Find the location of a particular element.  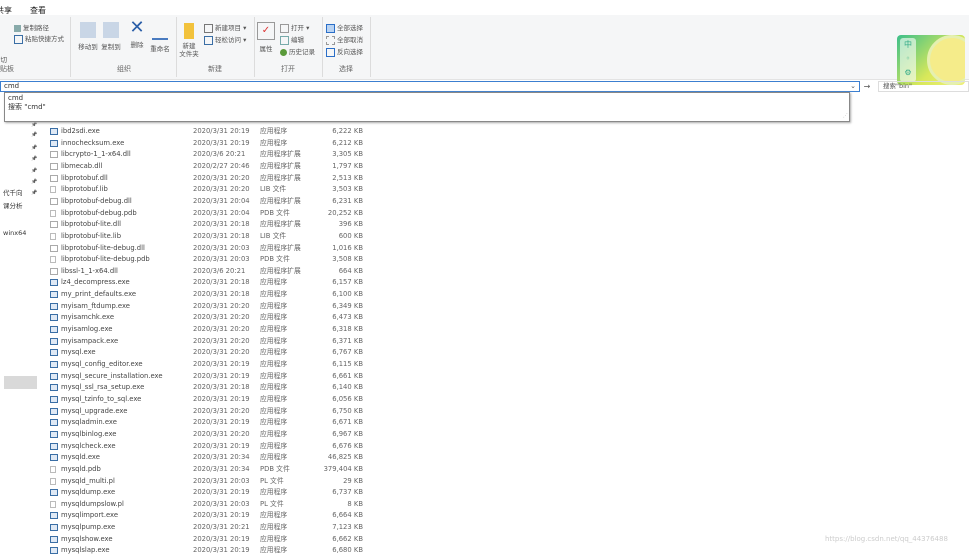

file-row: myisamchk.exe 2020/3/31 20:20 应用程序 6,473 KB is located at coordinates (200, 317).